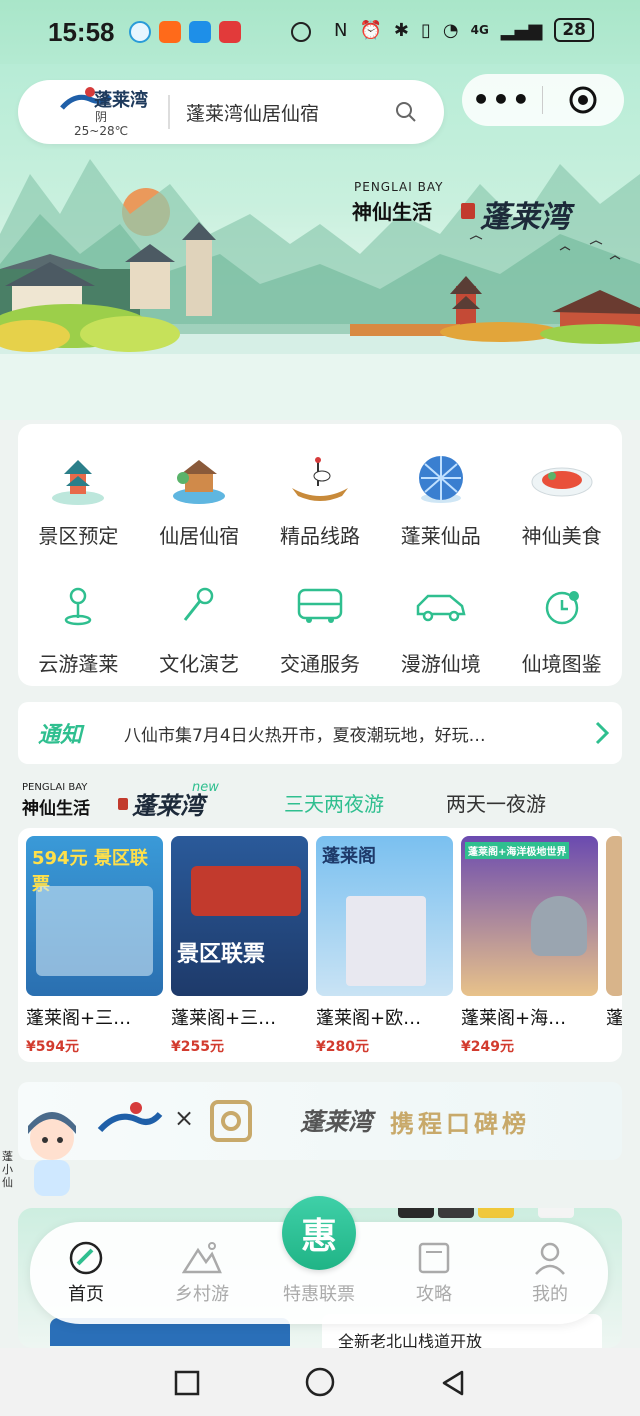 The width and height of the screenshot is (640, 1416). I want to click on menu-label: 云游蓬莱, so click(78, 664).